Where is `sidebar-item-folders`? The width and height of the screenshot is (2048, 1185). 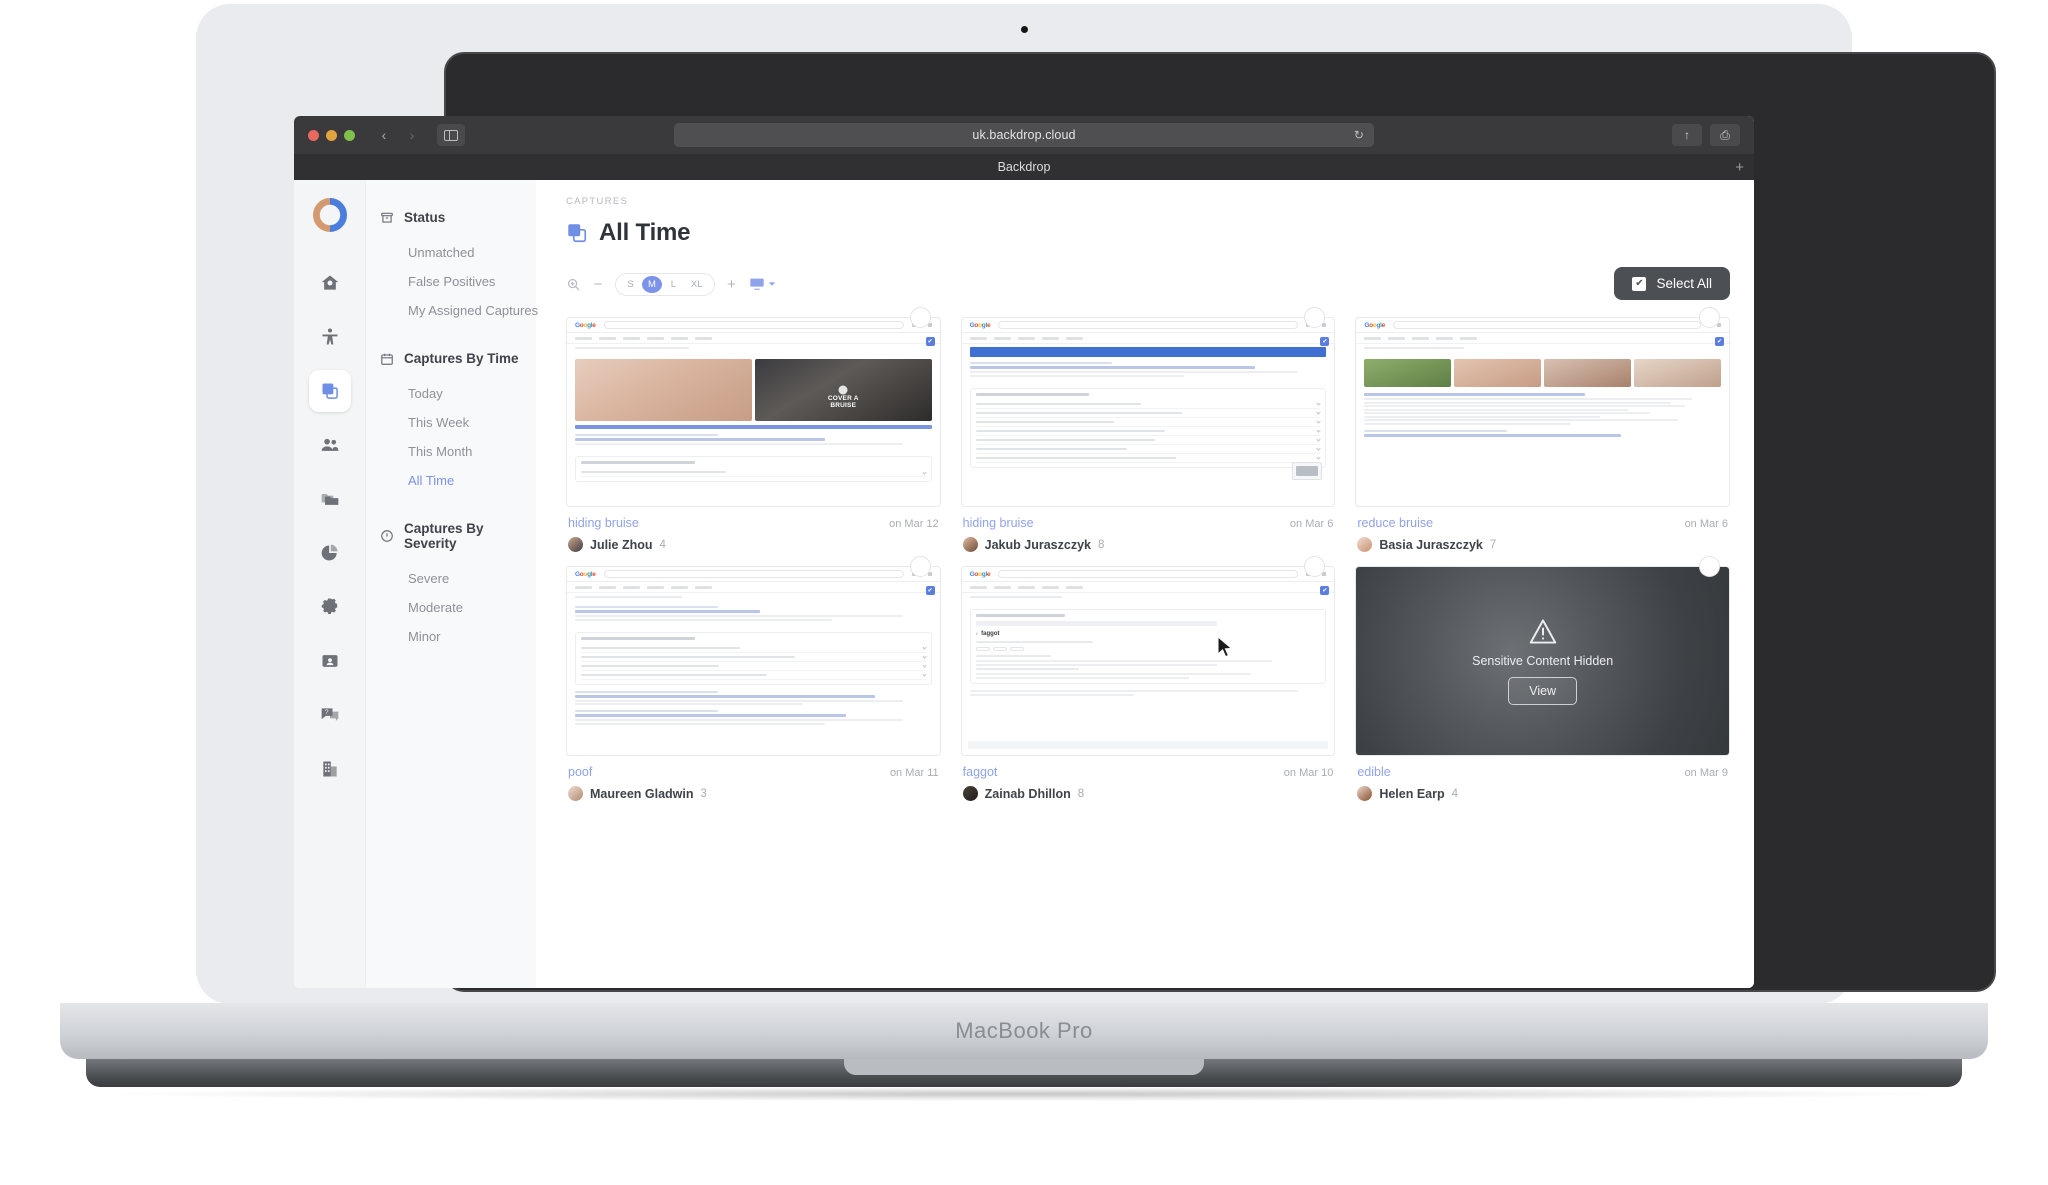 sidebar-item-folders is located at coordinates (330, 499).